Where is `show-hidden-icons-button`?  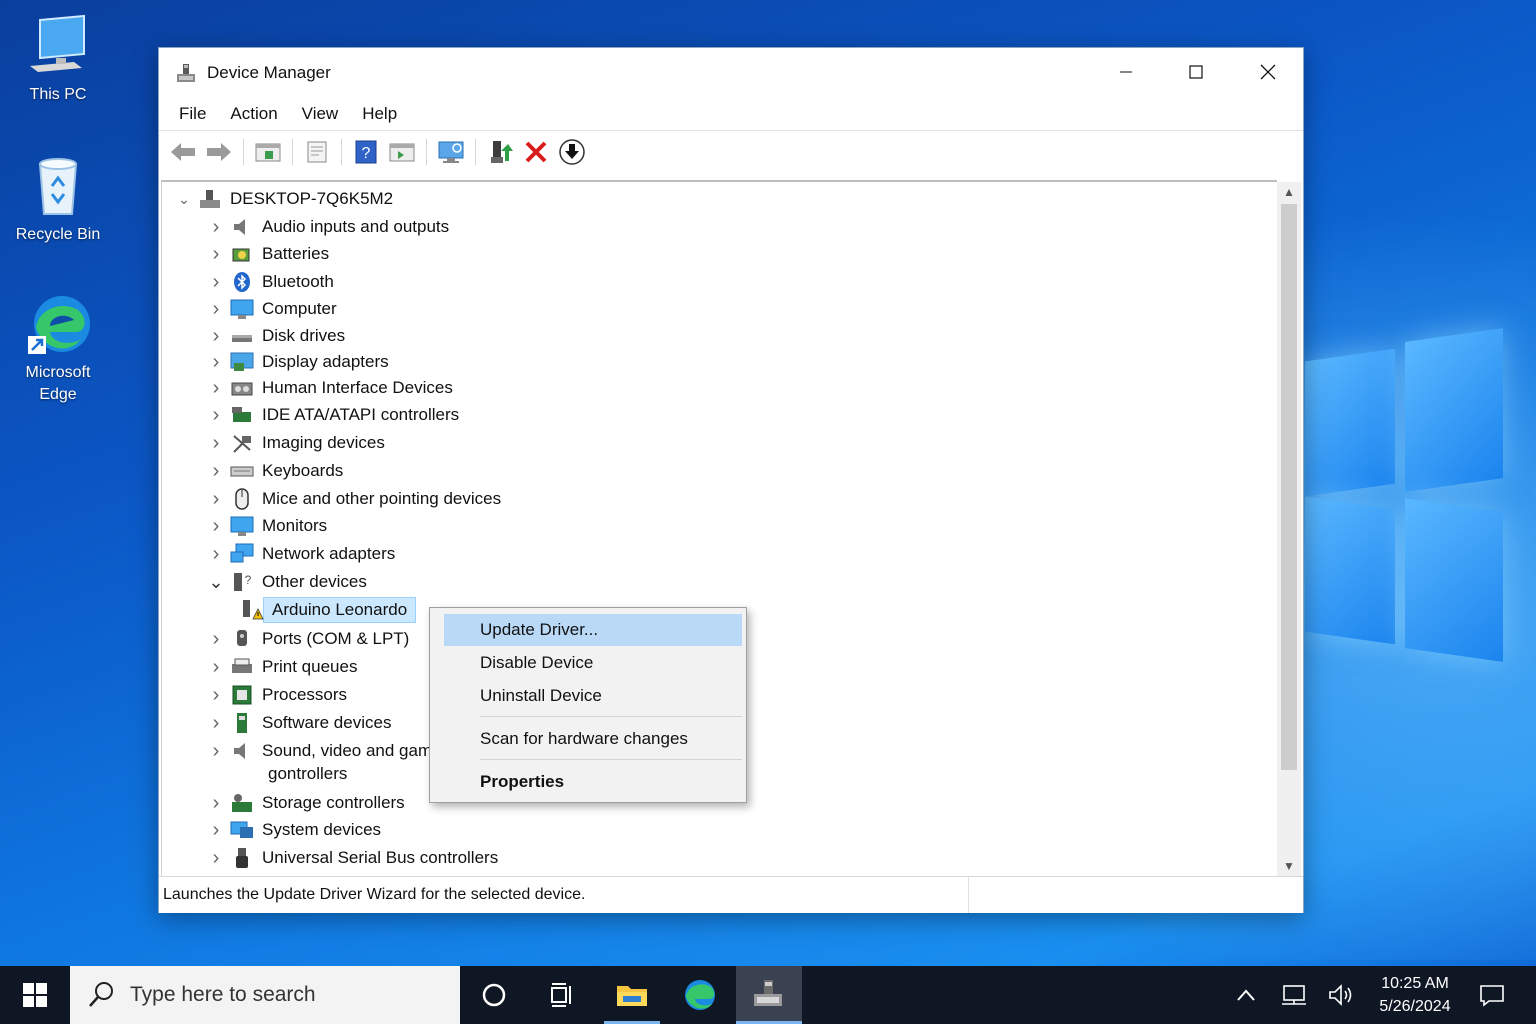 show-hidden-icons-button is located at coordinates (1246, 995).